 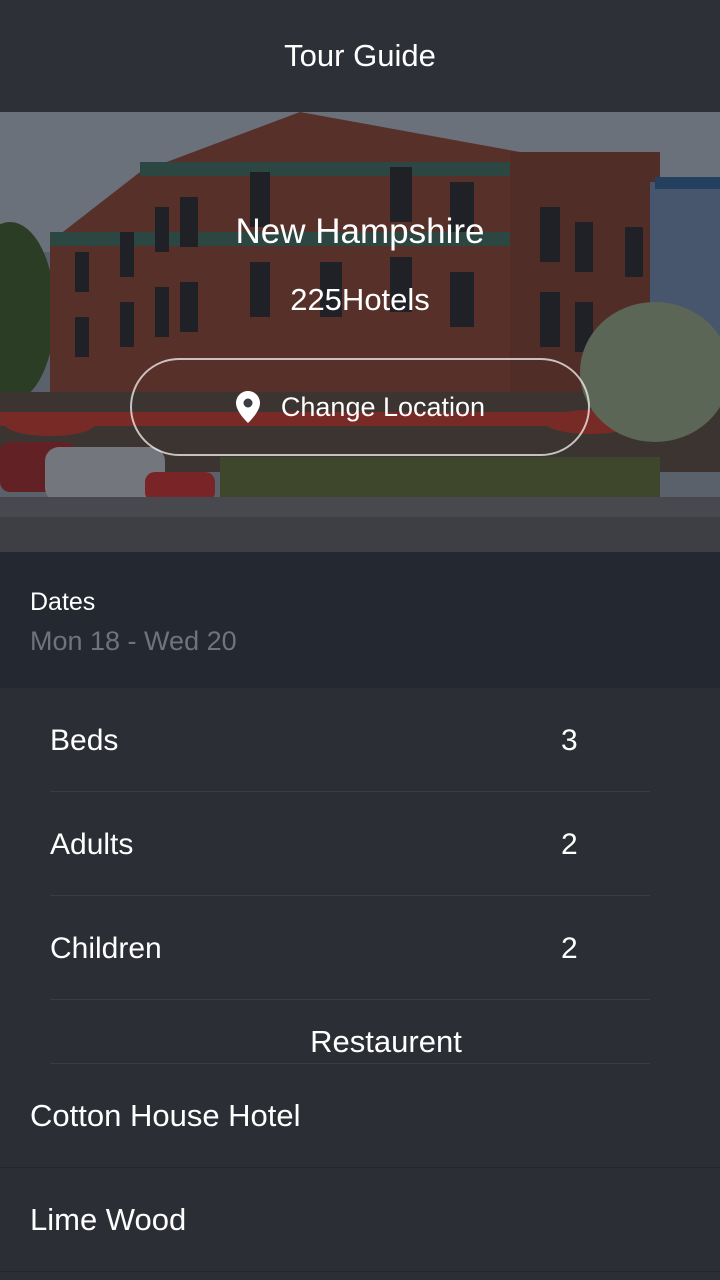 I want to click on children-value: 2, so click(x=569, y=948).